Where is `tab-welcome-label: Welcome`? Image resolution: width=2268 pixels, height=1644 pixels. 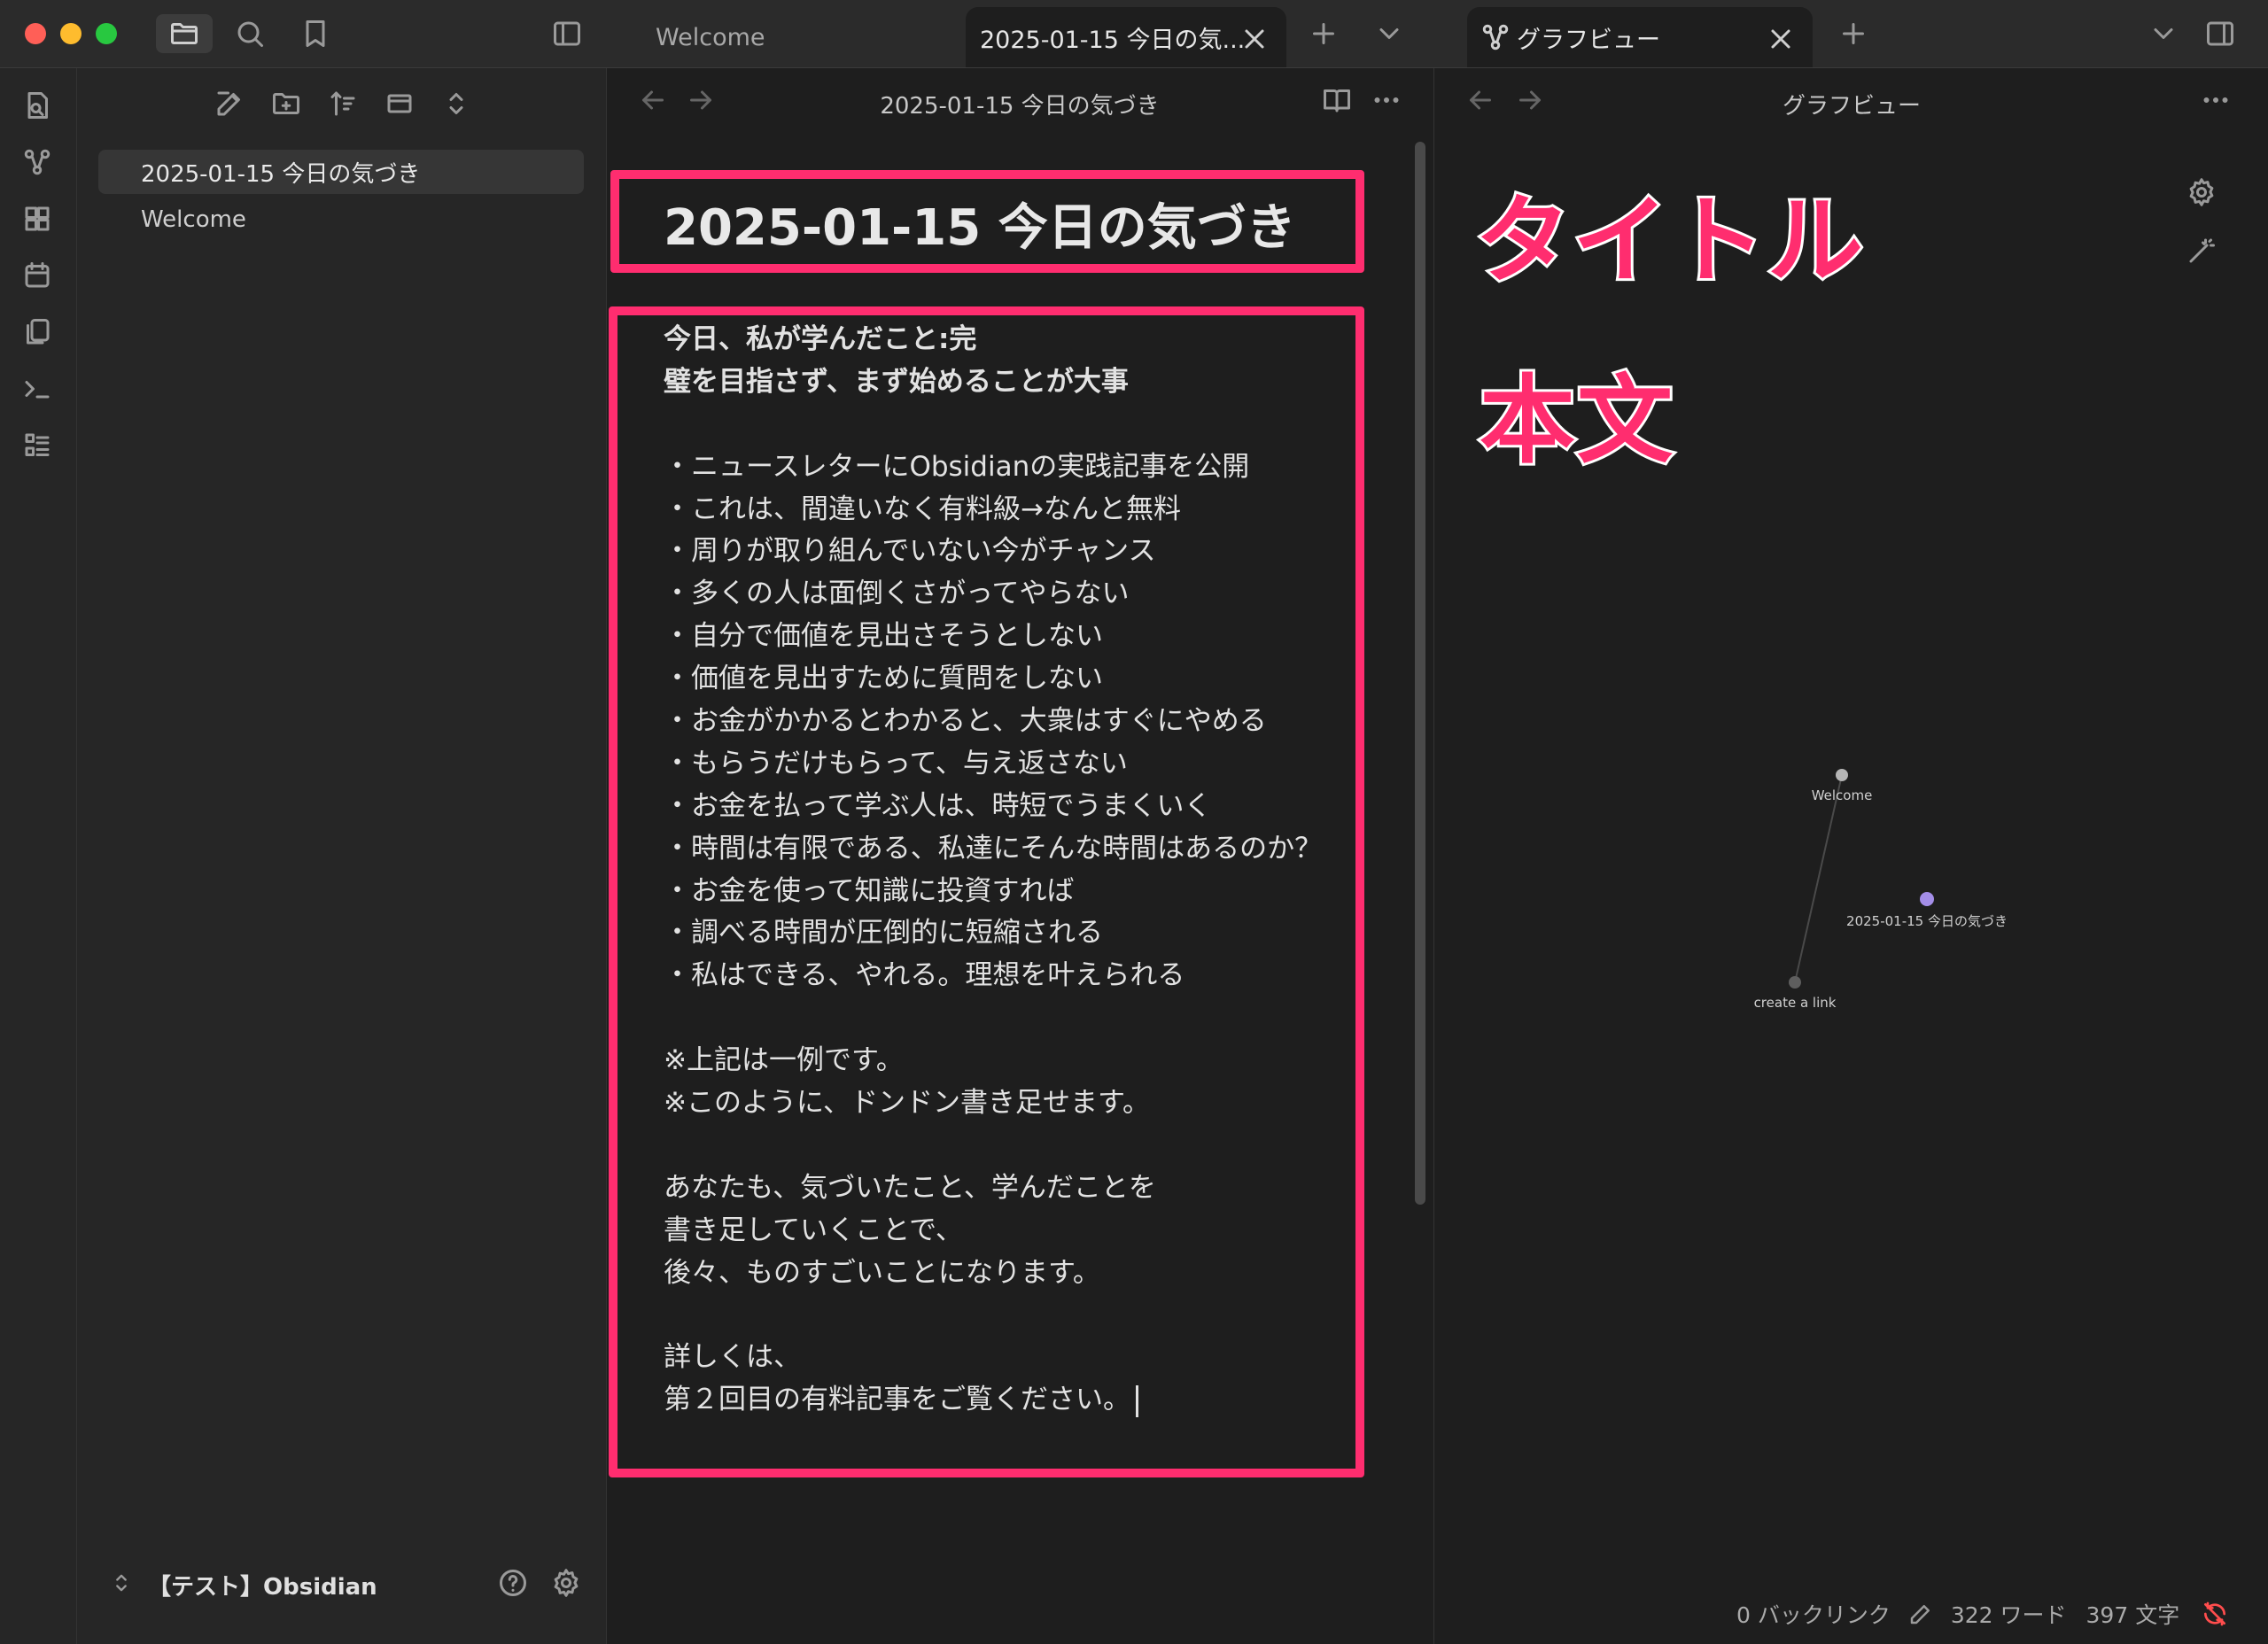 tab-welcome-label: Welcome is located at coordinates (710, 37).